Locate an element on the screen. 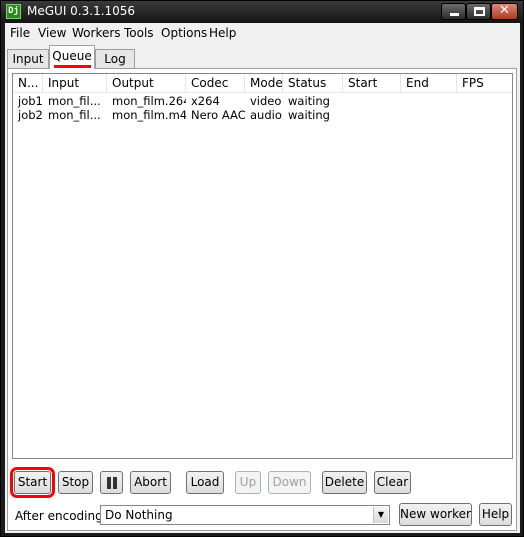  queue-tab-highlight is located at coordinates (72, 66).